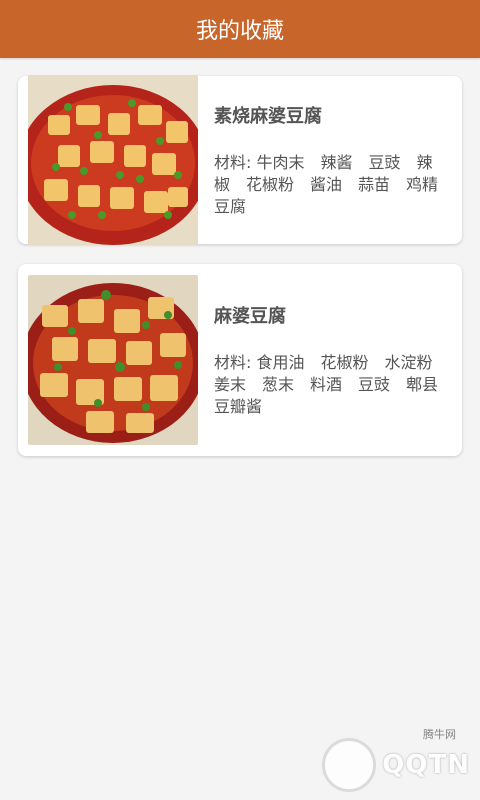  What do you see at coordinates (239, 31) in the screenshot?
I see `page-title: 我的收藏` at bounding box center [239, 31].